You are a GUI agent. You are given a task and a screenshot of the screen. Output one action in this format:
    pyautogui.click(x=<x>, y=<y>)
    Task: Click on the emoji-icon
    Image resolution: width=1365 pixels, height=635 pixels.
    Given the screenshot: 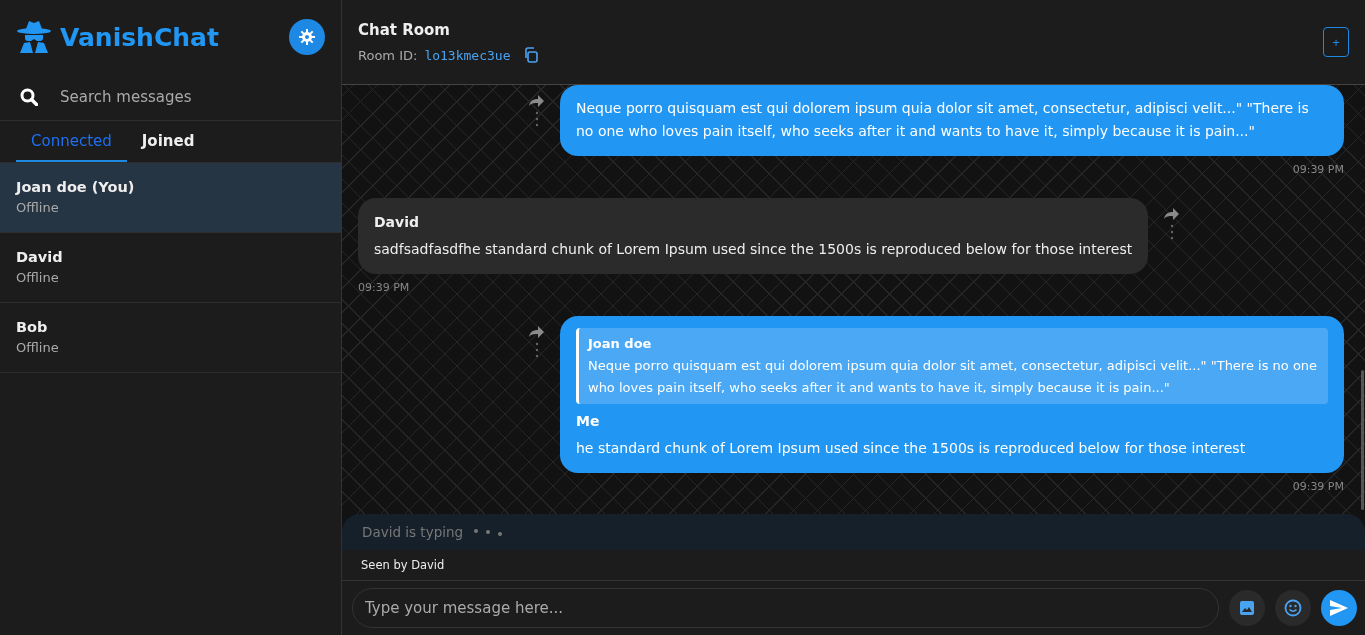 What is the action you would take?
    pyautogui.click(x=1293, y=608)
    